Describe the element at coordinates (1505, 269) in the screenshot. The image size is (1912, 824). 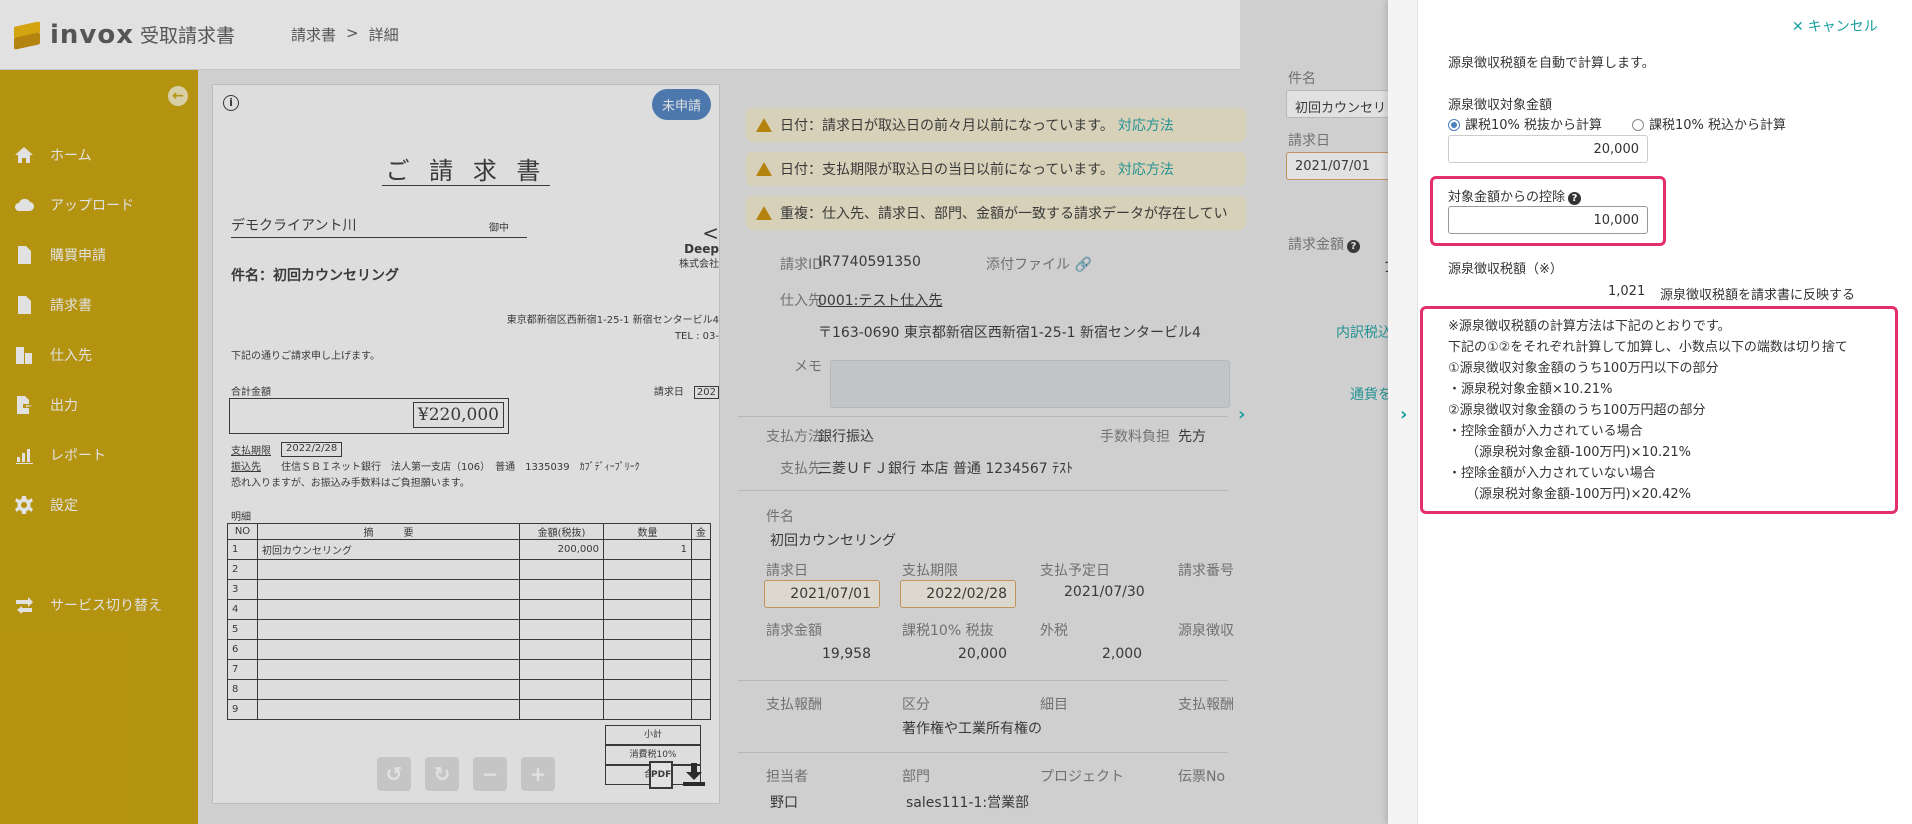
I see `withholding-tax-label: 源泉徴収税額（※）` at that location.